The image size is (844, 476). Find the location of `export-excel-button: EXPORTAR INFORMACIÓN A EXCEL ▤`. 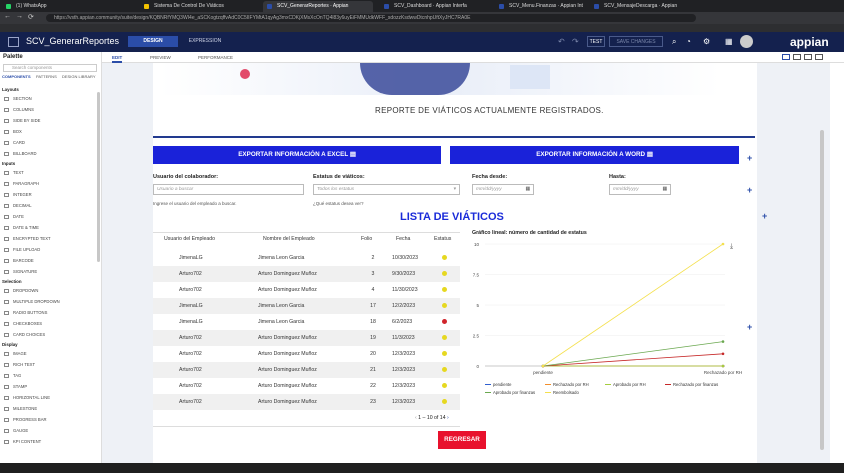

export-excel-button: EXPORTAR INFORMACIÓN A EXCEL ▤ is located at coordinates (297, 155).